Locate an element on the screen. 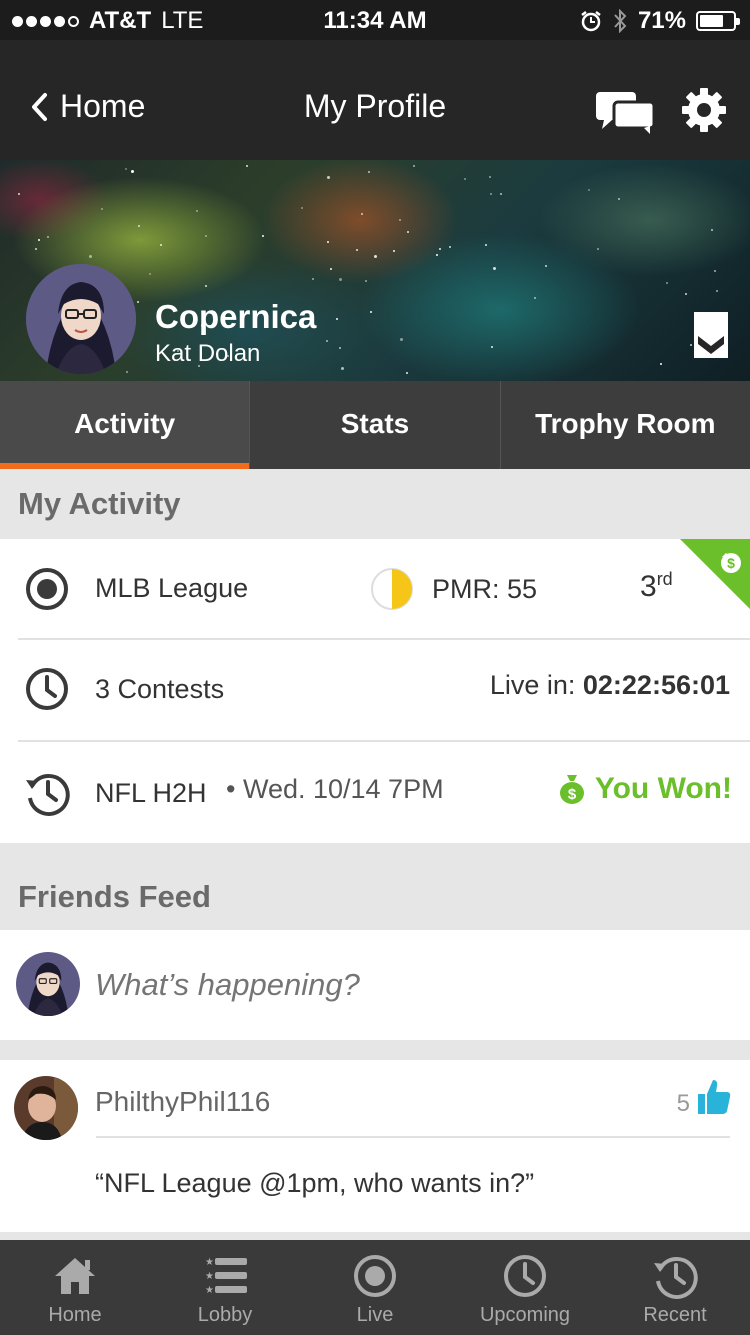 The width and height of the screenshot is (750, 1335). tabbar-home: Home is located at coordinates (75, 1287).